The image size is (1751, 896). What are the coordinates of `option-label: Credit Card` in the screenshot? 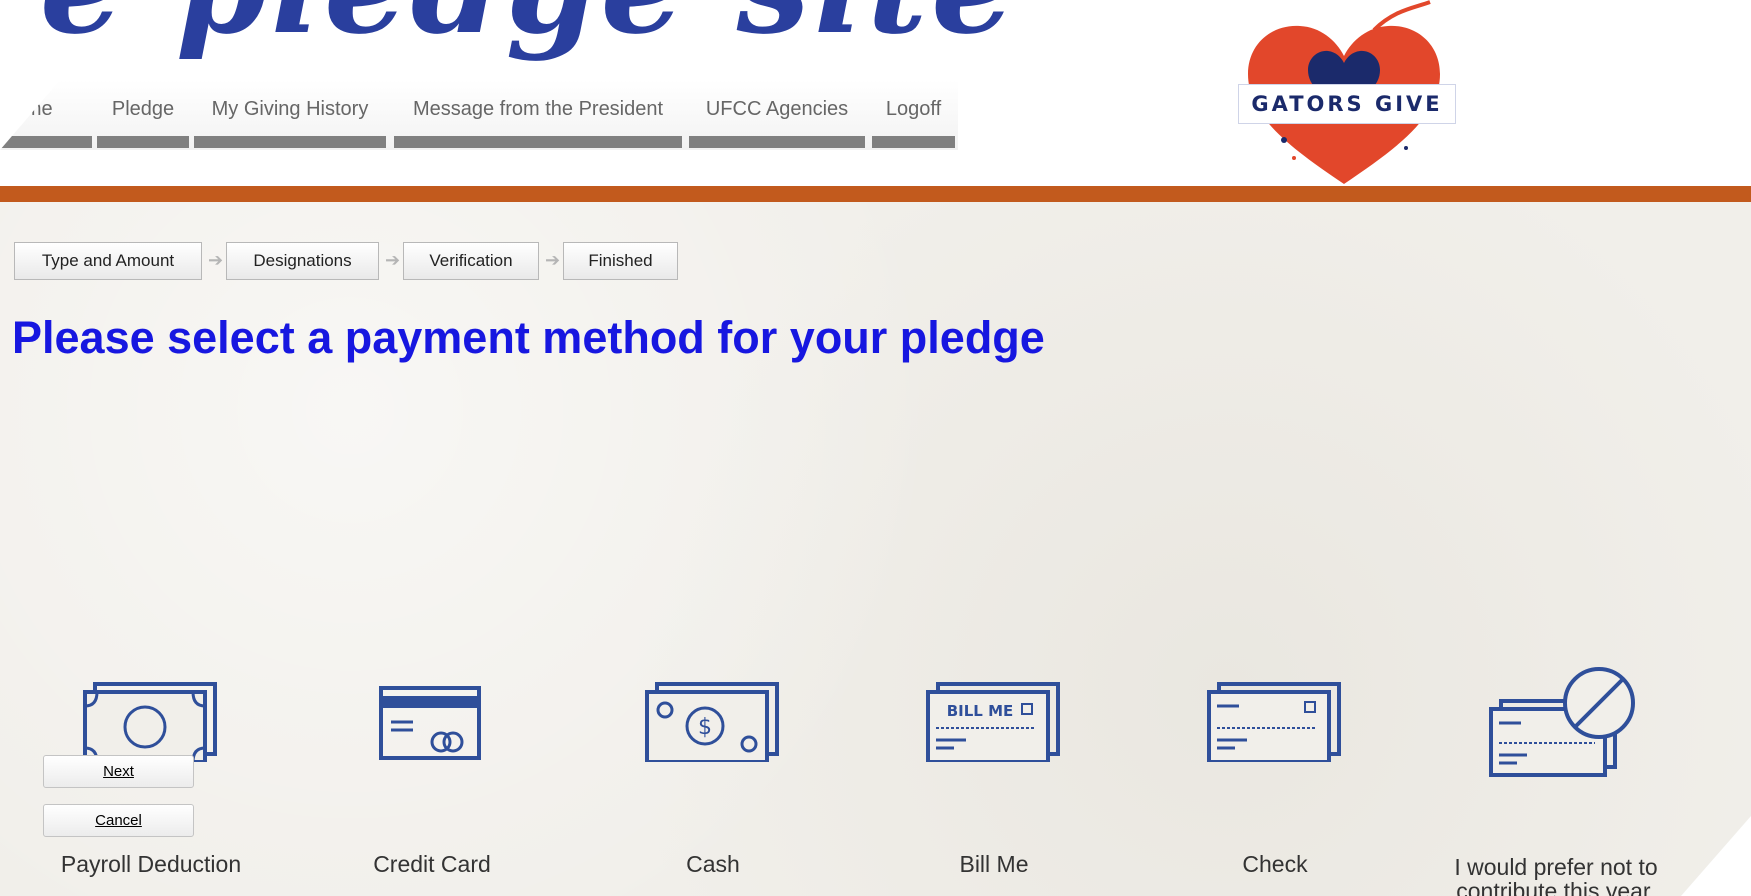 It's located at (432, 864).